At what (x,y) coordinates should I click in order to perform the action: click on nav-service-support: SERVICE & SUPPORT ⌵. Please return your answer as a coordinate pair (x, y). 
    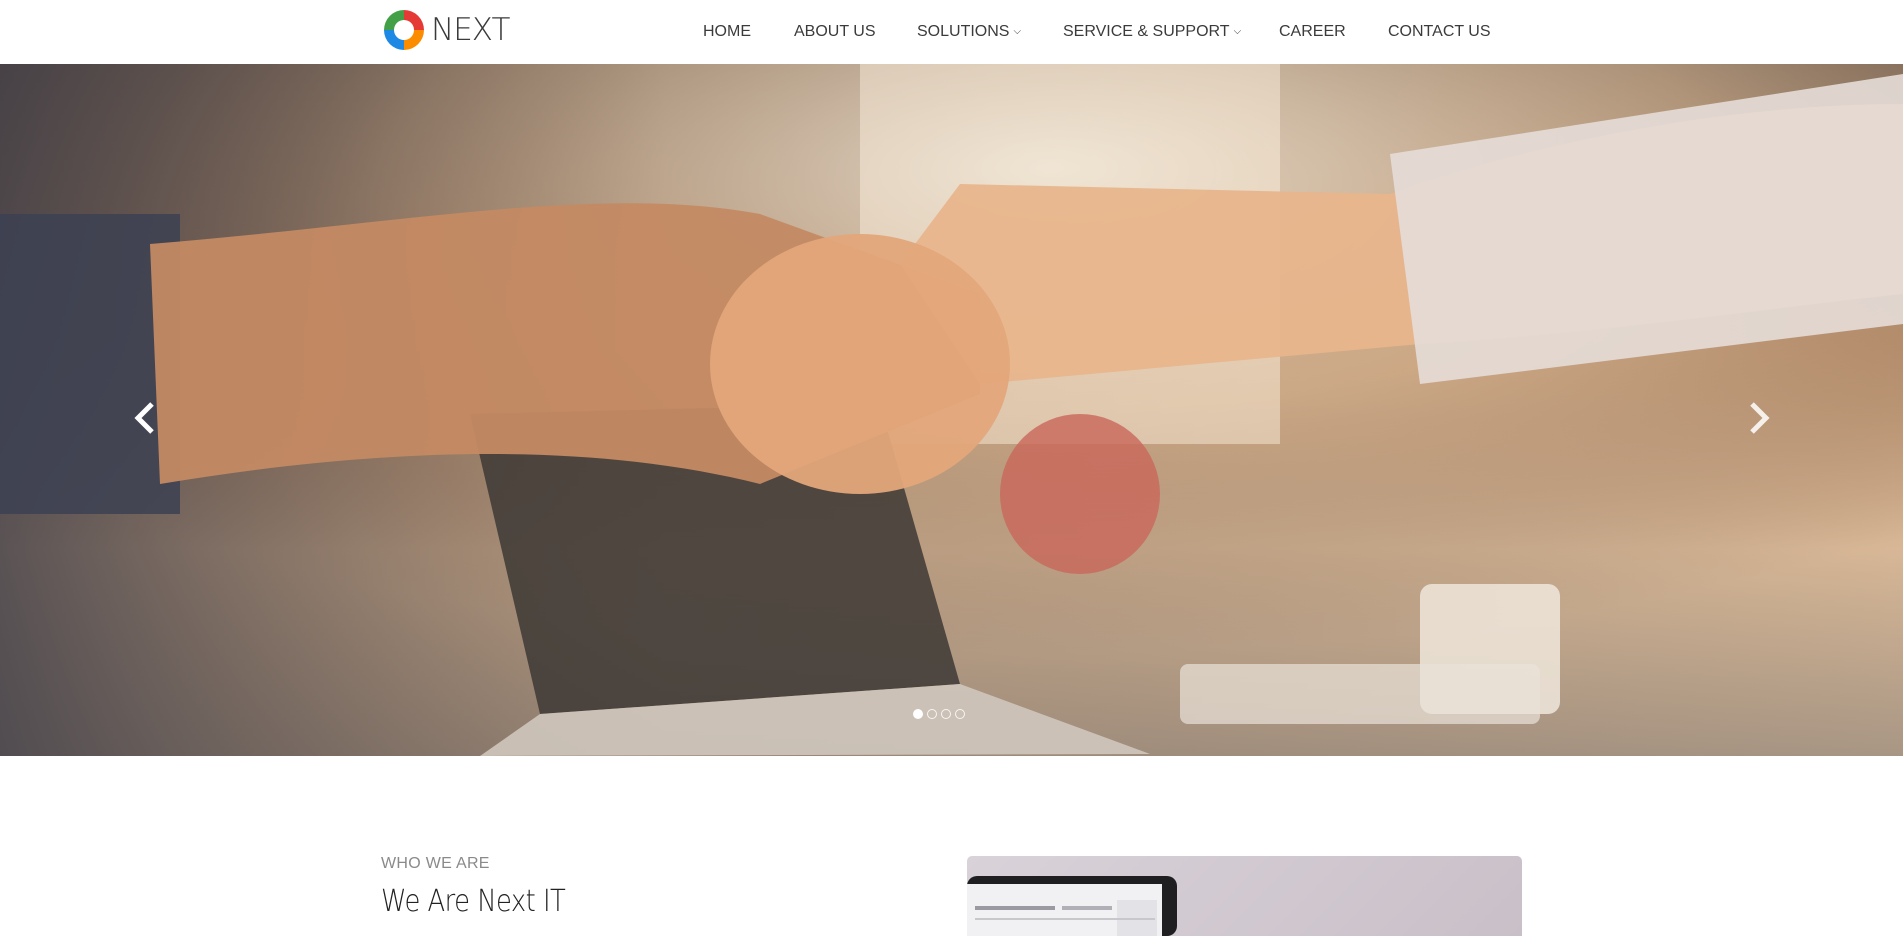
    Looking at the image, I should click on (1152, 32).